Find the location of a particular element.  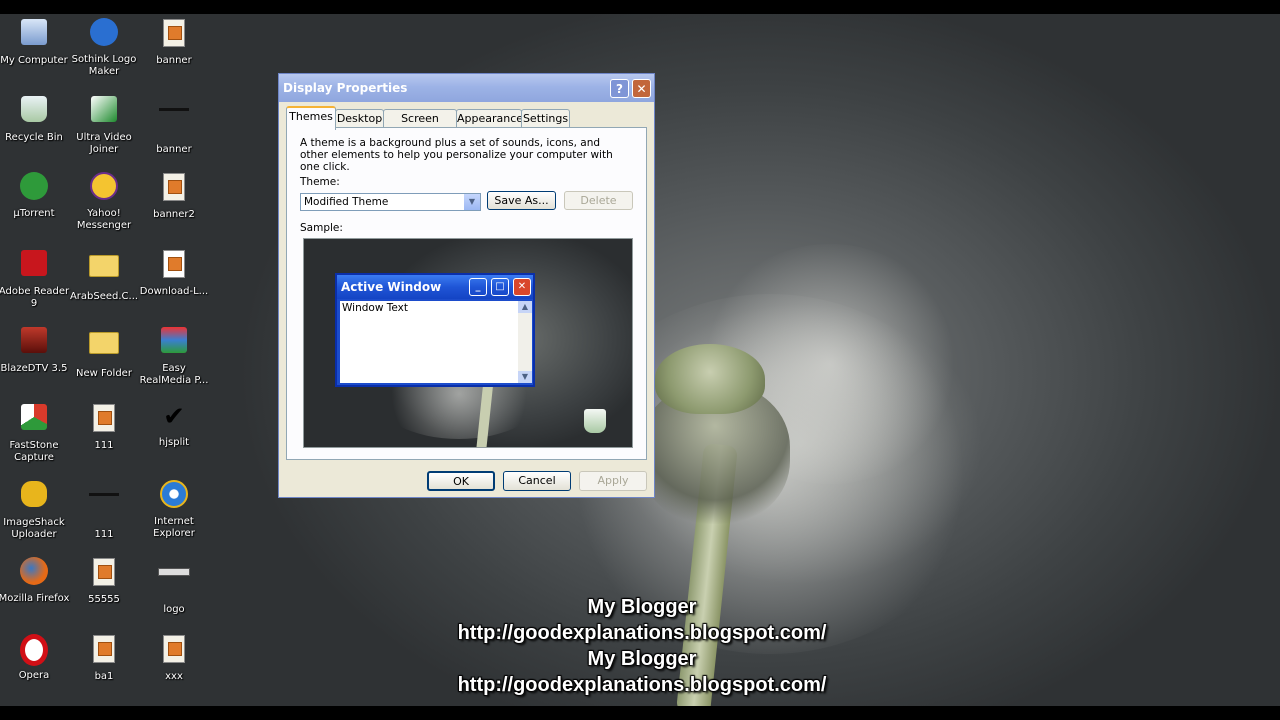

tab-settings: Settings is located at coordinates (545, 118).